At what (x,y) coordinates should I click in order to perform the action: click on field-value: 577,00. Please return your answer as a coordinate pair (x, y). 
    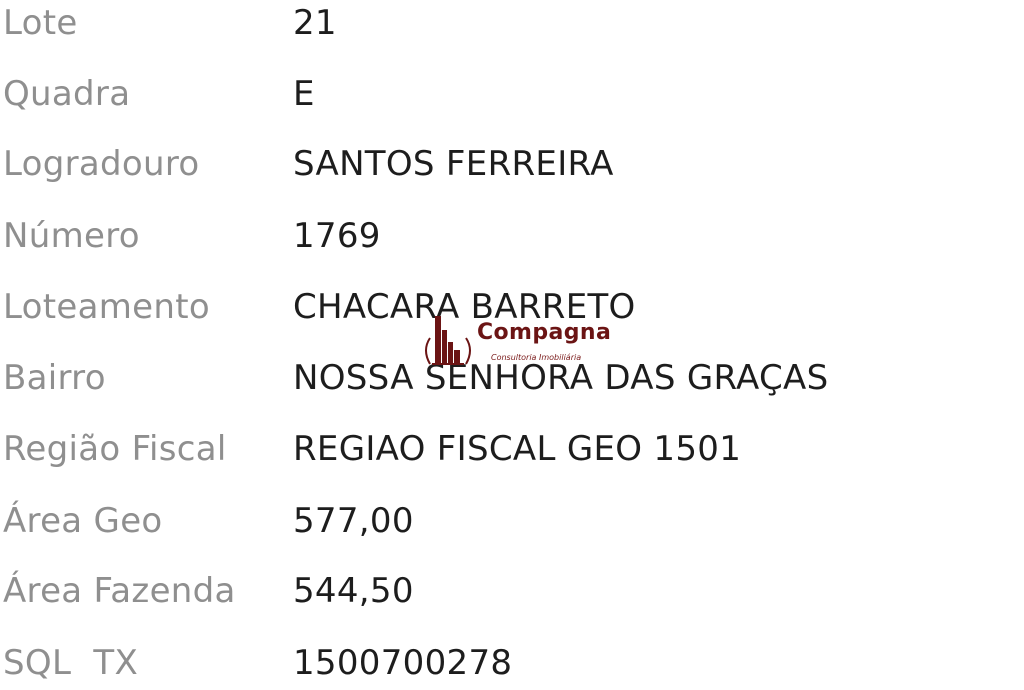
    Looking at the image, I should click on (353, 521).